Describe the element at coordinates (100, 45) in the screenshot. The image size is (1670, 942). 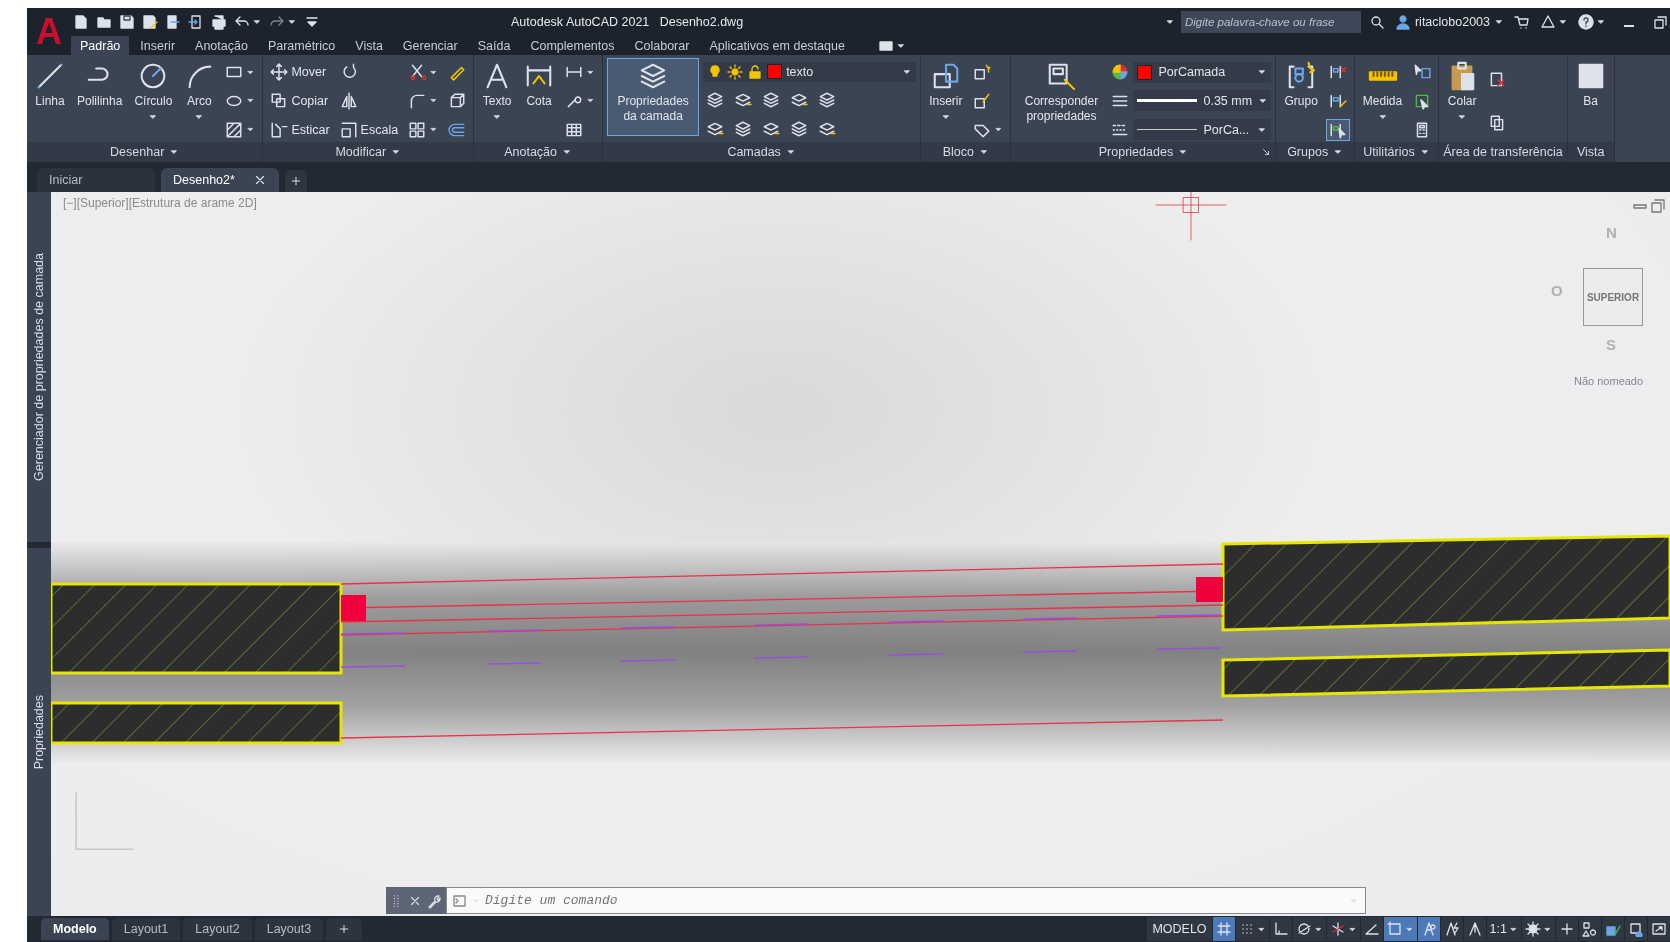
I see `ribbon-tab: Padrão` at that location.